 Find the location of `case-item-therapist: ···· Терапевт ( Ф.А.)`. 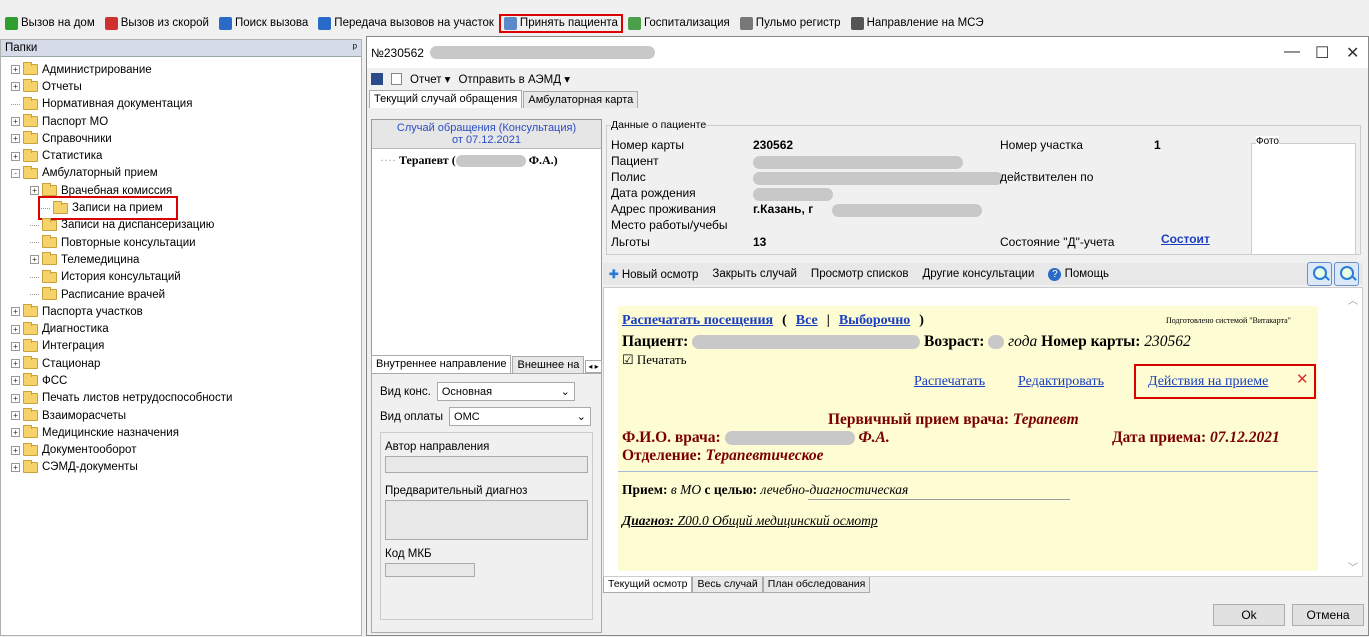

case-item-therapist: ···· Терапевт ( Ф.А.) is located at coordinates (486, 160).